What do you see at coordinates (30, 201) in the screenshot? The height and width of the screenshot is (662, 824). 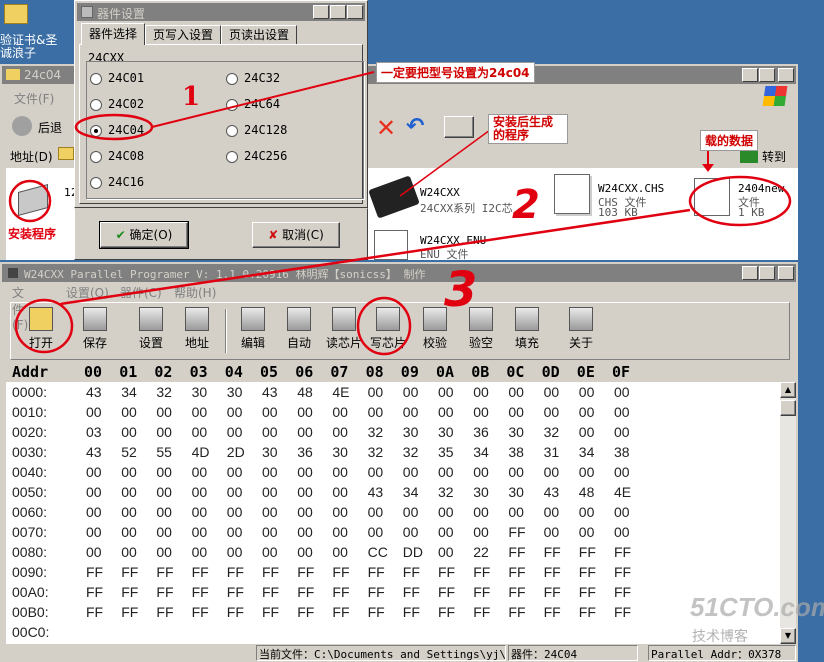 I see `annotation-circle-installer` at bounding box center [30, 201].